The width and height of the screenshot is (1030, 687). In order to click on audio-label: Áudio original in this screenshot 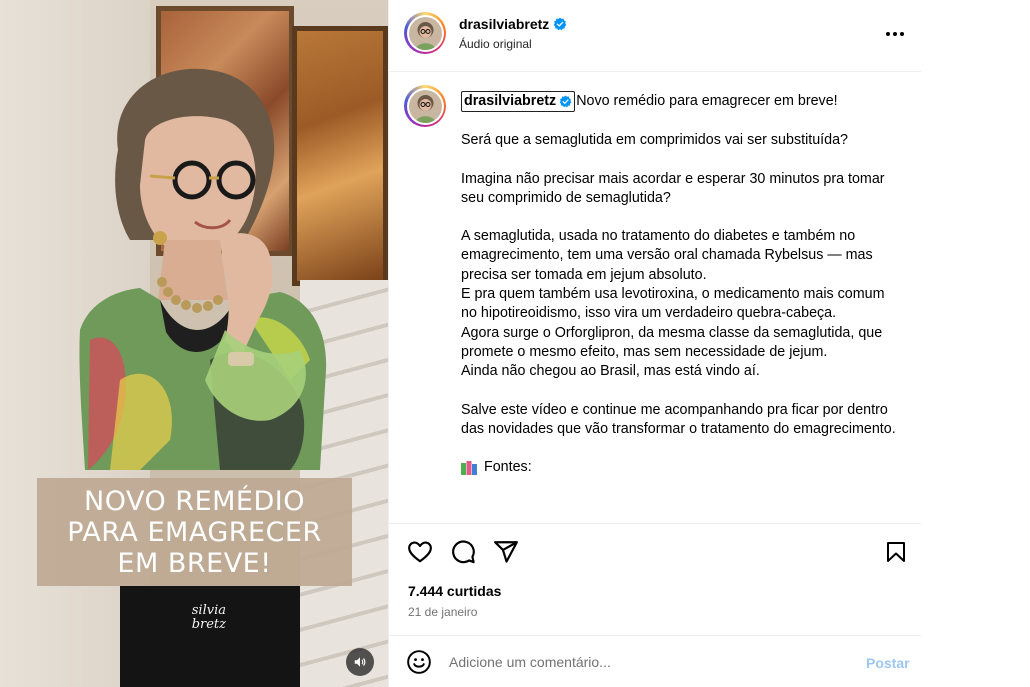, I will do `click(495, 44)`.